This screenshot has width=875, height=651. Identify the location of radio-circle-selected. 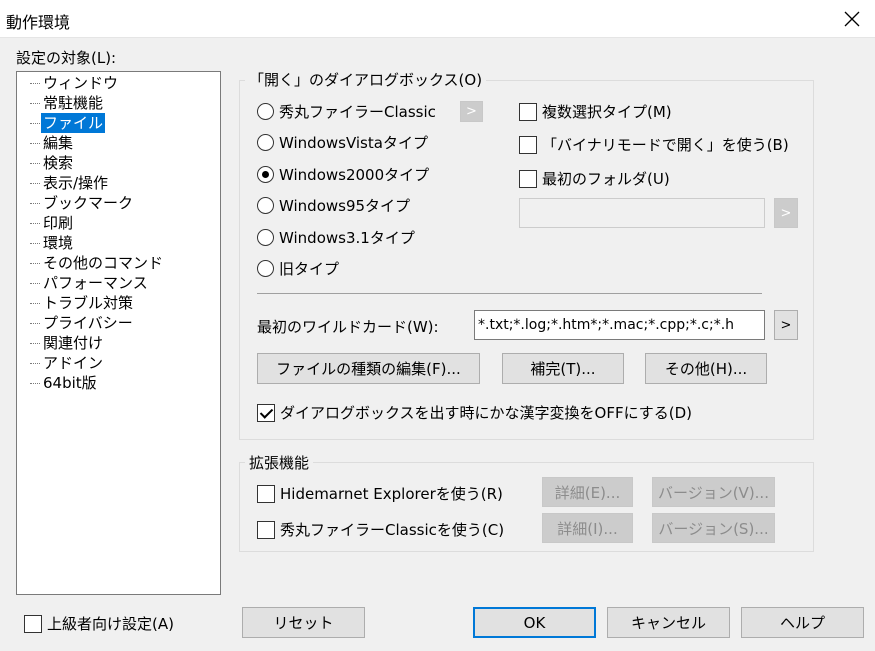
(265, 174).